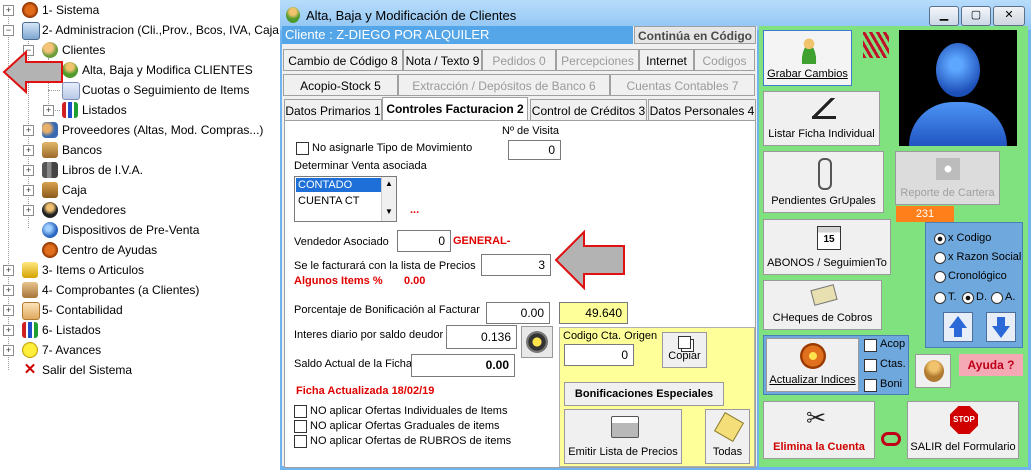 The width and height of the screenshot is (1031, 470). I want to click on assistant-button, so click(933, 371).